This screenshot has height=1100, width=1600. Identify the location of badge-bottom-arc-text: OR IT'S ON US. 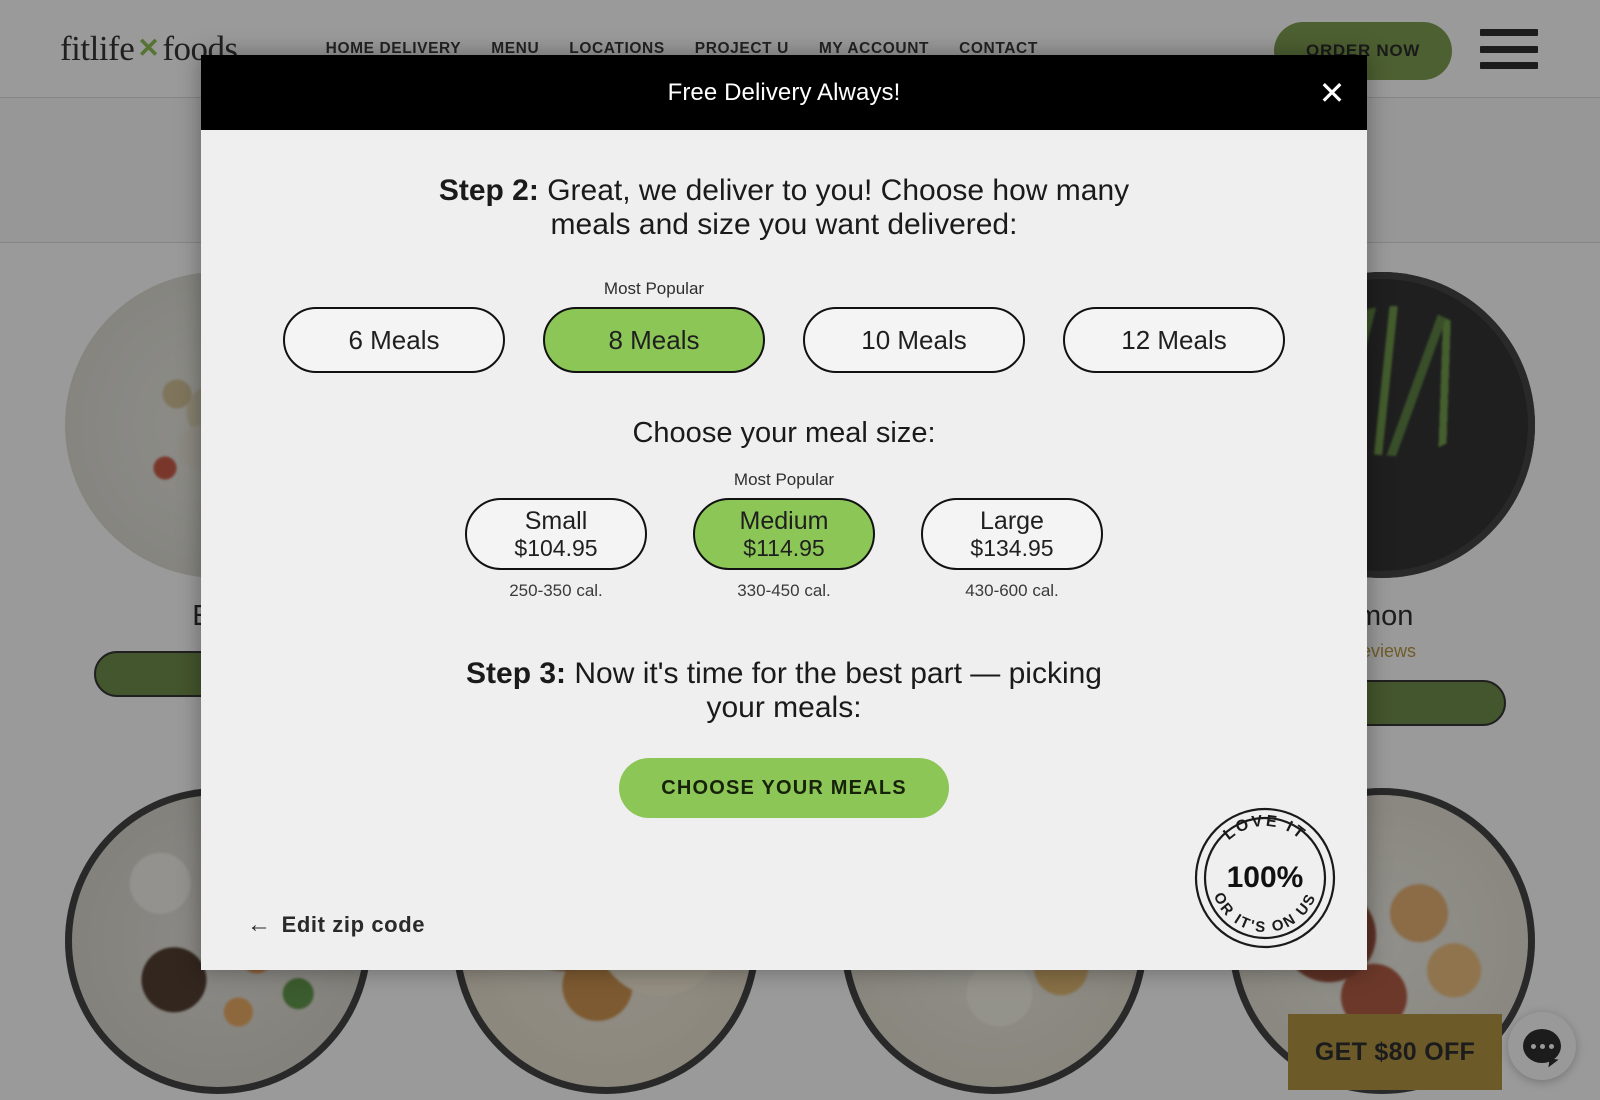
(1264, 913).